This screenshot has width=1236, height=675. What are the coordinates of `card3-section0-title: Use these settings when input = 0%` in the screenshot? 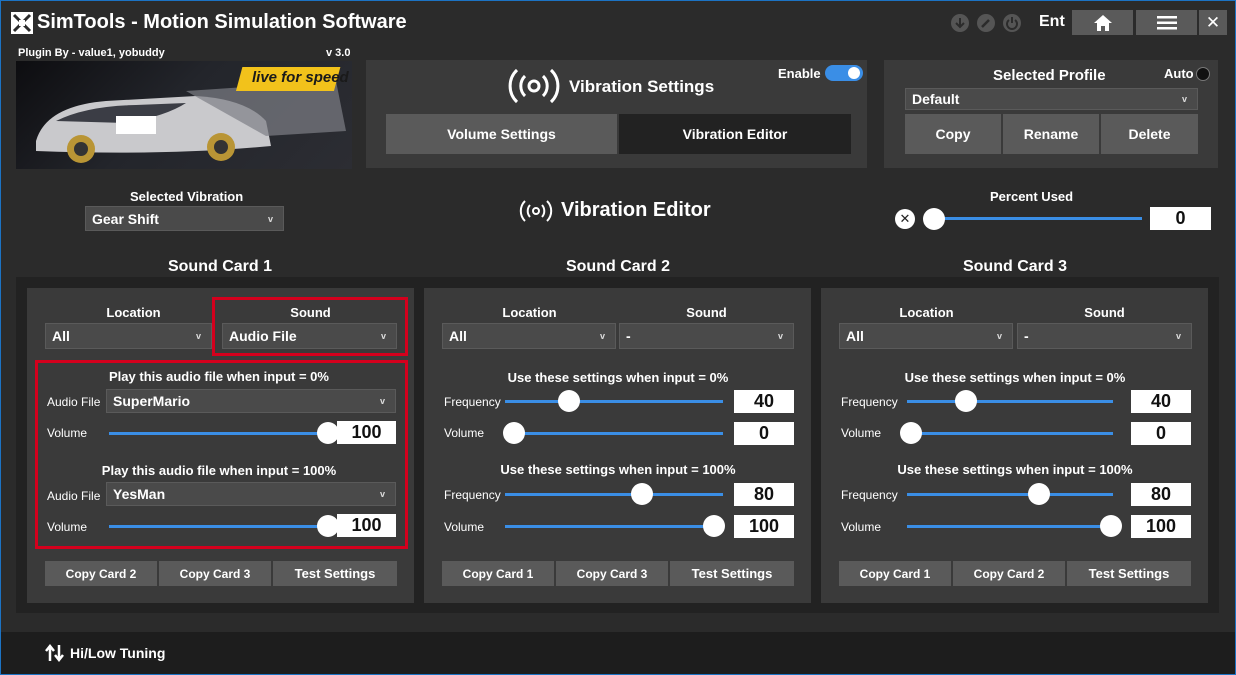 It's located at (1015, 377).